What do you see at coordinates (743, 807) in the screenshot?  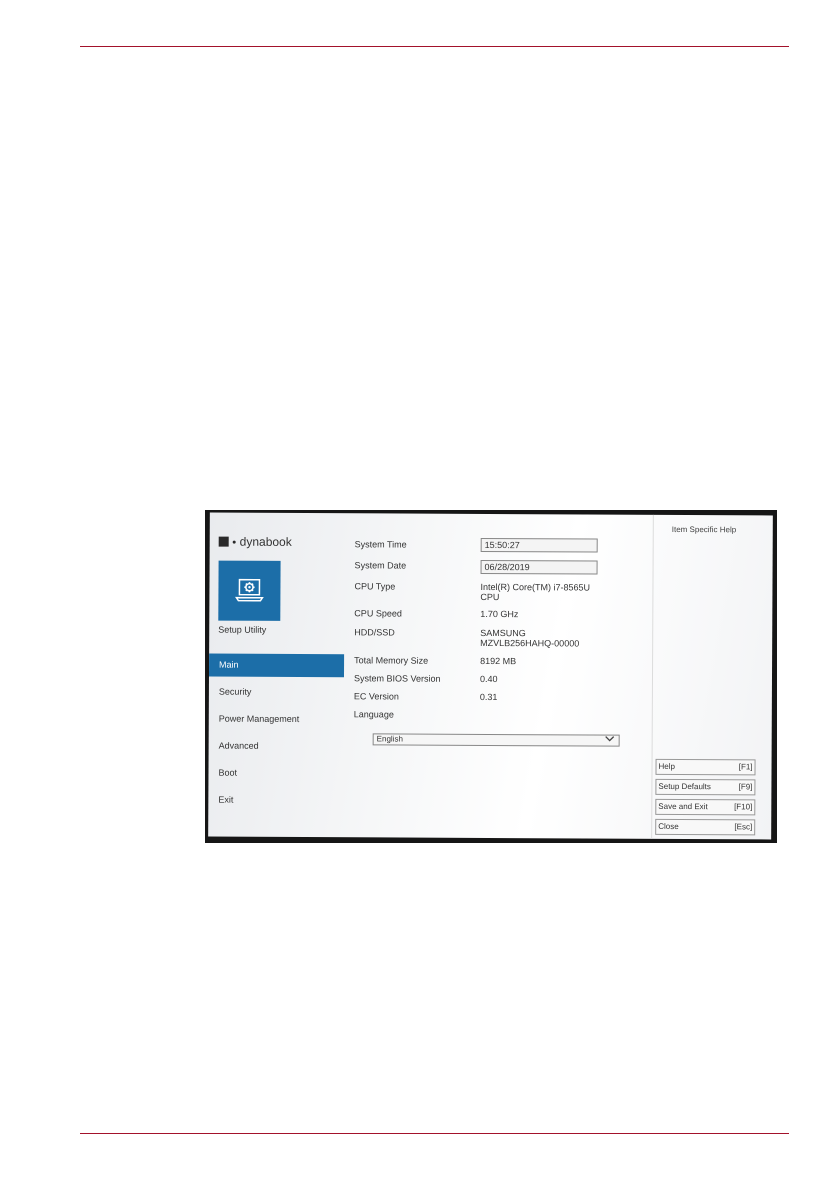 I see `save-and-exit-key-shortcut: [F10]` at bounding box center [743, 807].